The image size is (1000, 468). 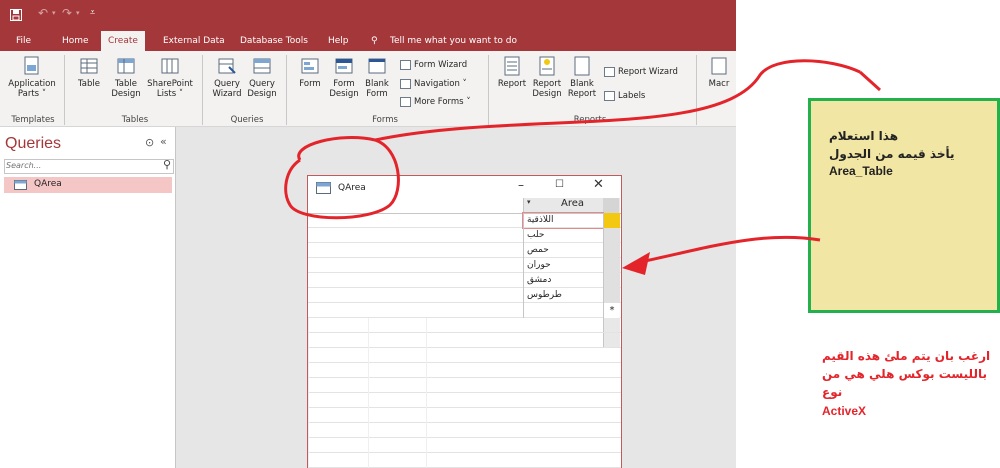 I want to click on application-parts-label: Application, so click(x=32, y=84).